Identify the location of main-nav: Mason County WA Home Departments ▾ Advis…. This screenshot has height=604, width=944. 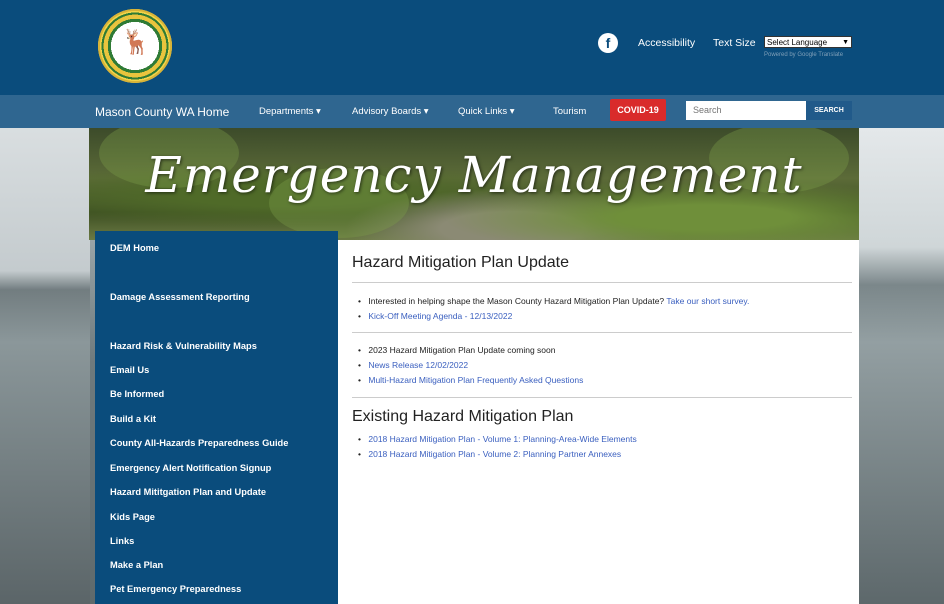
(472, 111).